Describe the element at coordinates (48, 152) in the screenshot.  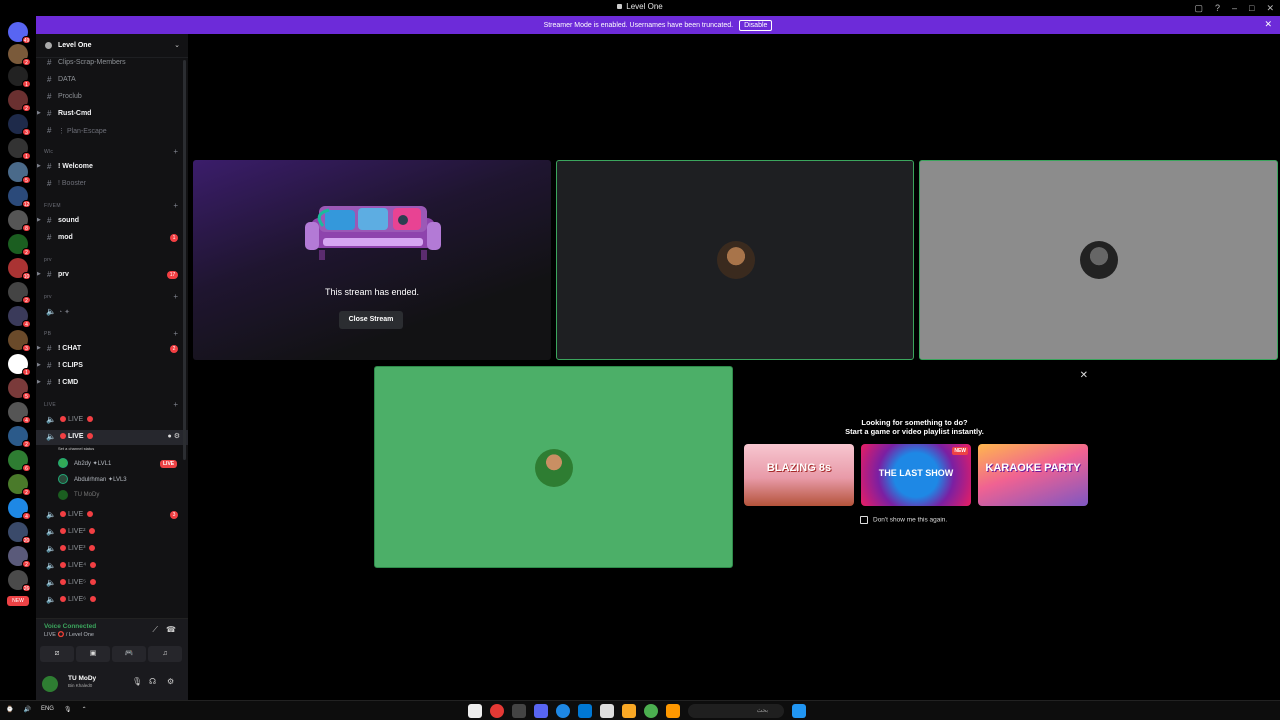
I see `category-header: Wlc` at that location.